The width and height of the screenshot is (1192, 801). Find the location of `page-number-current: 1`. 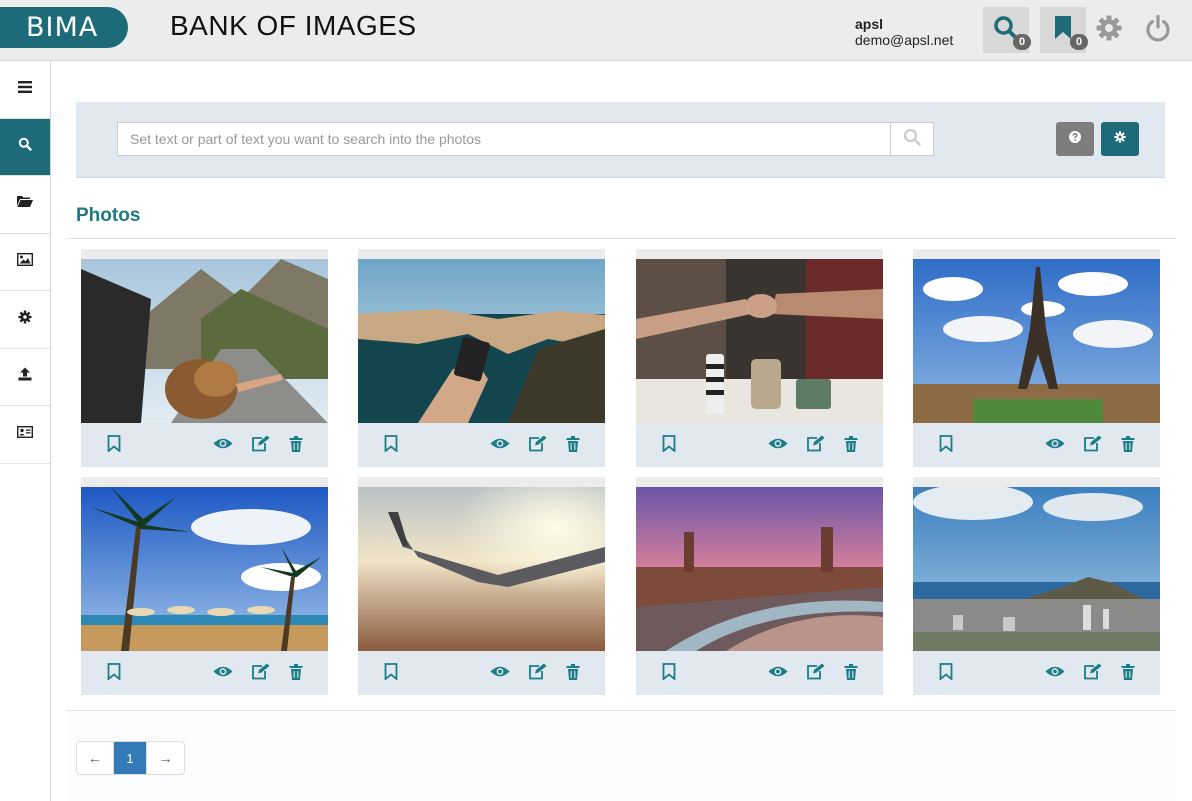

page-number-current: 1 is located at coordinates (130, 758).